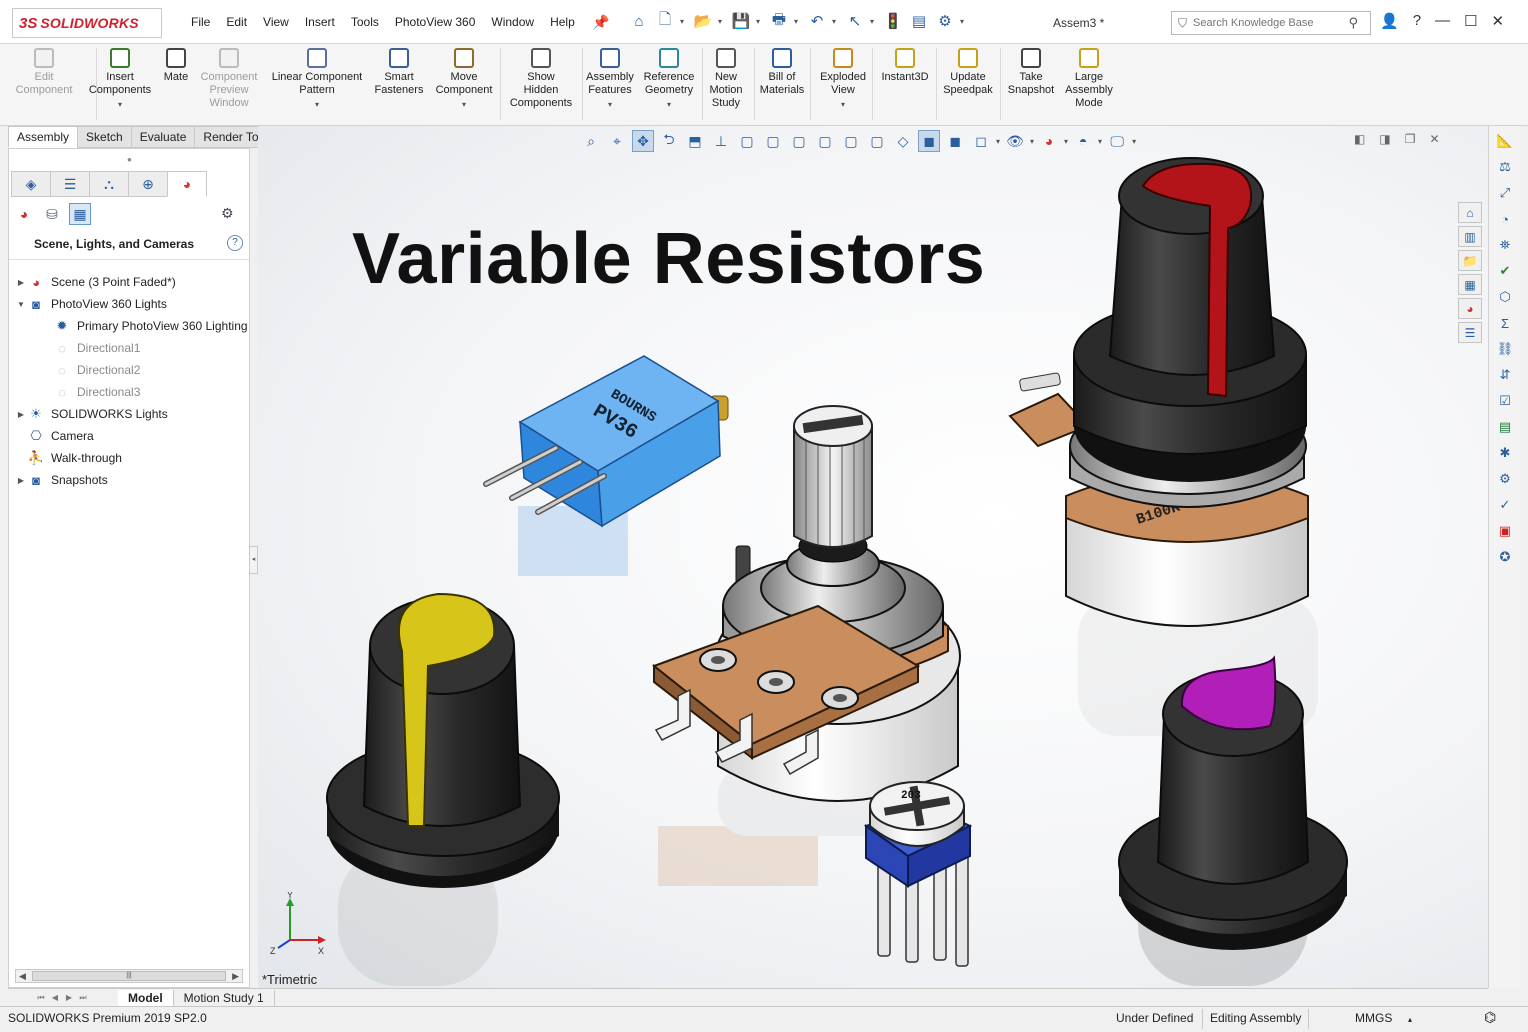 This screenshot has height=1032, width=1528. I want to click on expand-icon: ▶, so click(21, 480).